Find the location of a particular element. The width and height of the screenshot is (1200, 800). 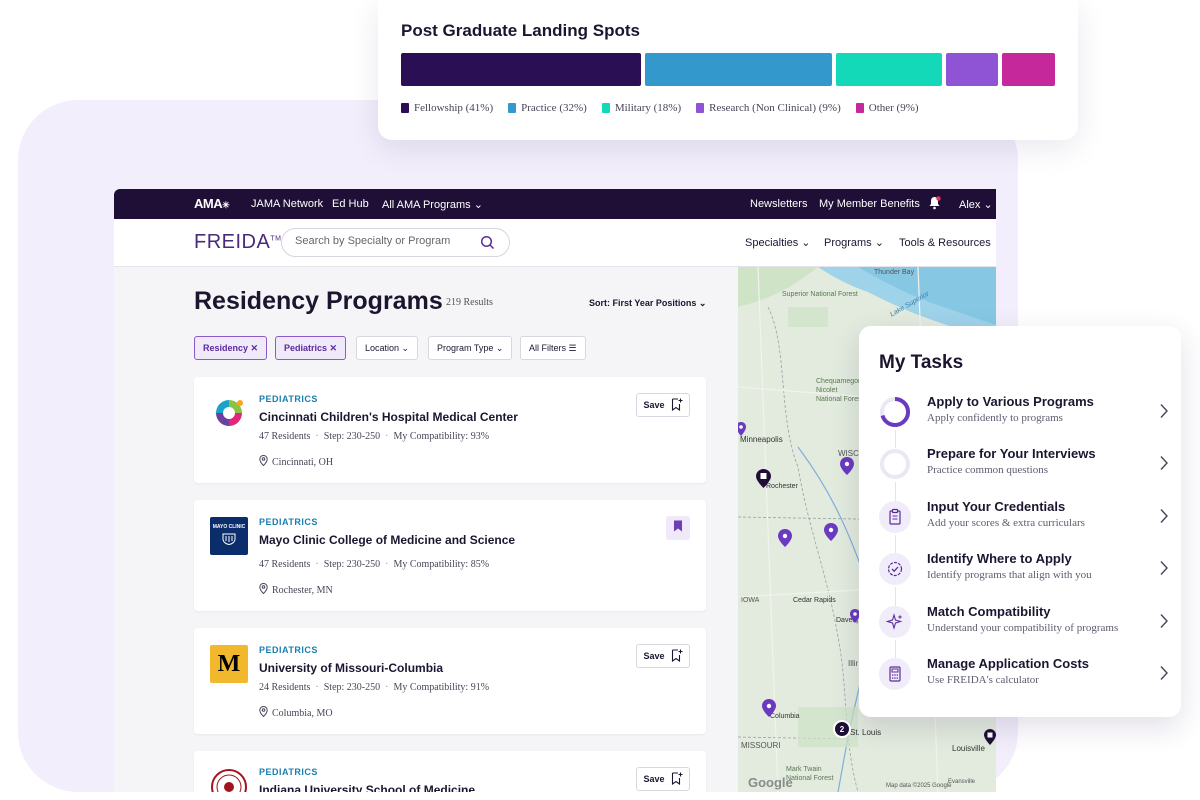

freida-logo: FREIDATM is located at coordinates (237, 242).